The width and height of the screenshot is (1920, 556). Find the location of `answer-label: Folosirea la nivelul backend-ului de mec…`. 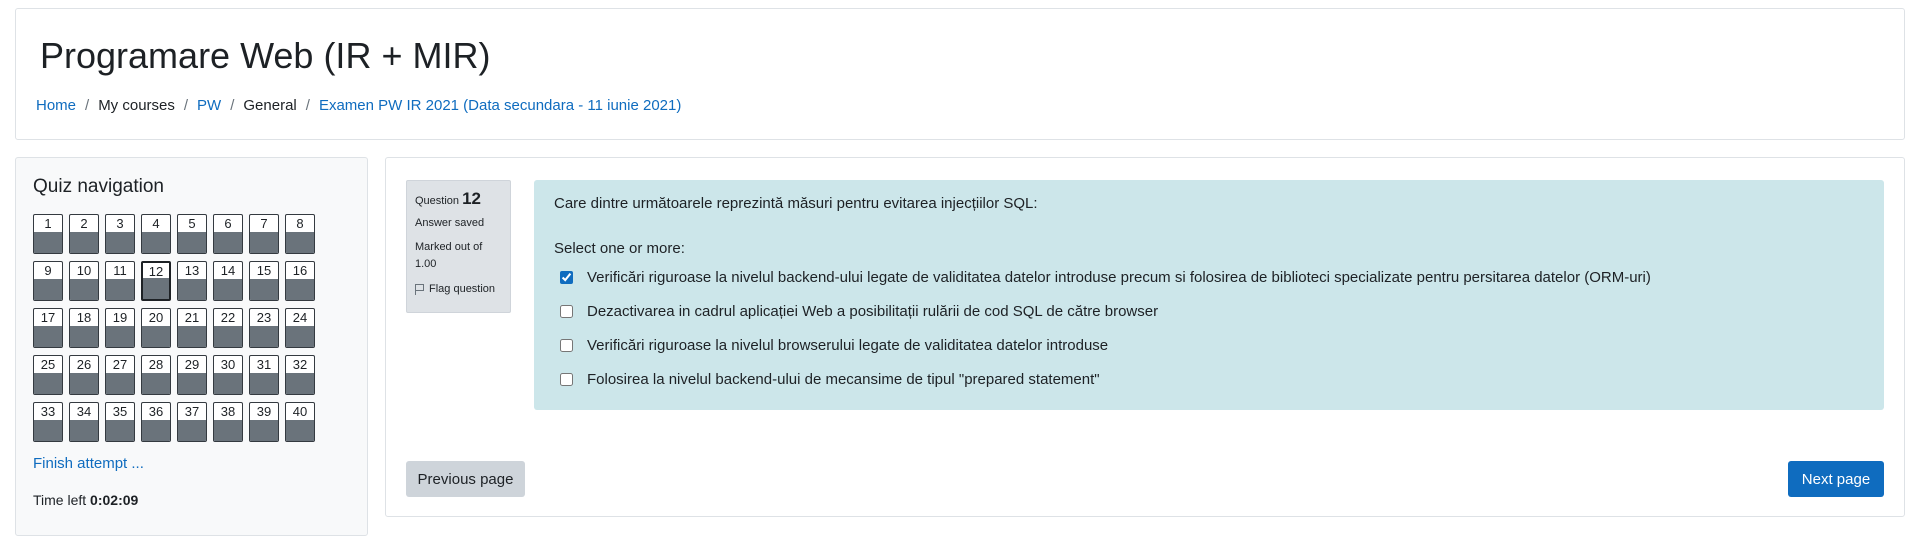

answer-label: Folosirea la nivelul backend-ului de mec… is located at coordinates (843, 379).